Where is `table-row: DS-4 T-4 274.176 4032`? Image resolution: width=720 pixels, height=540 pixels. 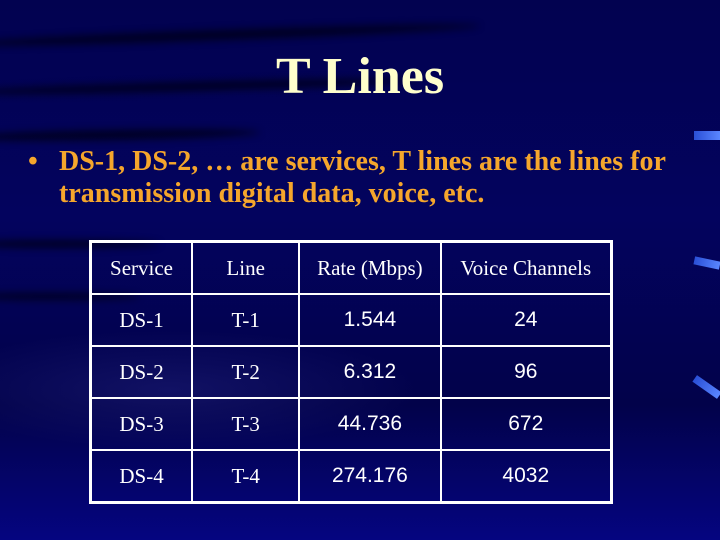 table-row: DS-4 T-4 274.176 4032 is located at coordinates (351, 476).